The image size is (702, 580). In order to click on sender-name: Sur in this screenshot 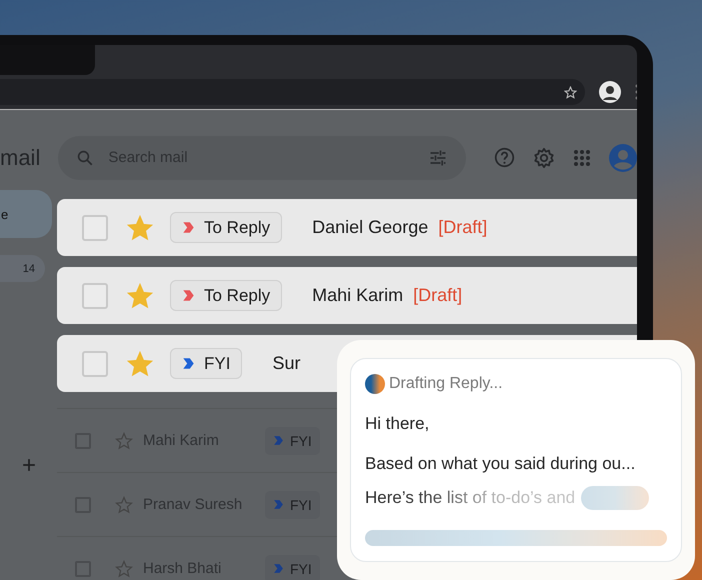, I will do `click(286, 363)`.